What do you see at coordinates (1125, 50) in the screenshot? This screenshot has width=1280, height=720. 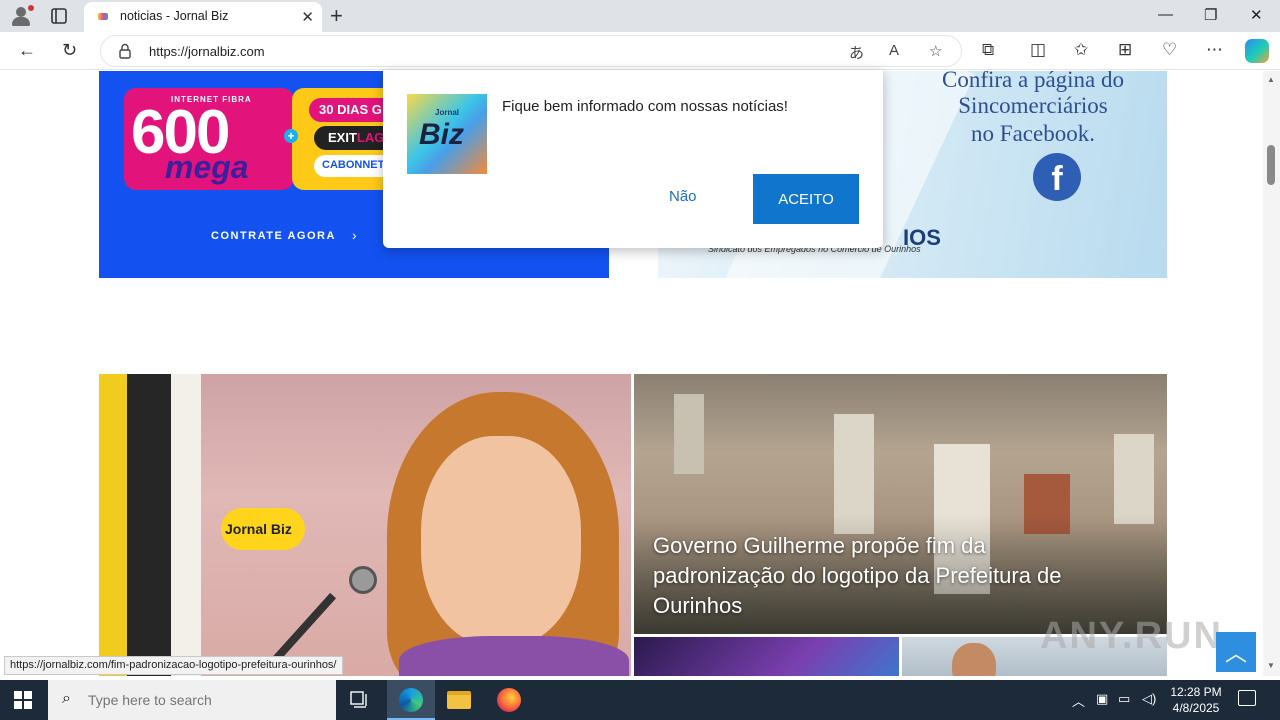 I see `collections-icon: ⊞` at bounding box center [1125, 50].